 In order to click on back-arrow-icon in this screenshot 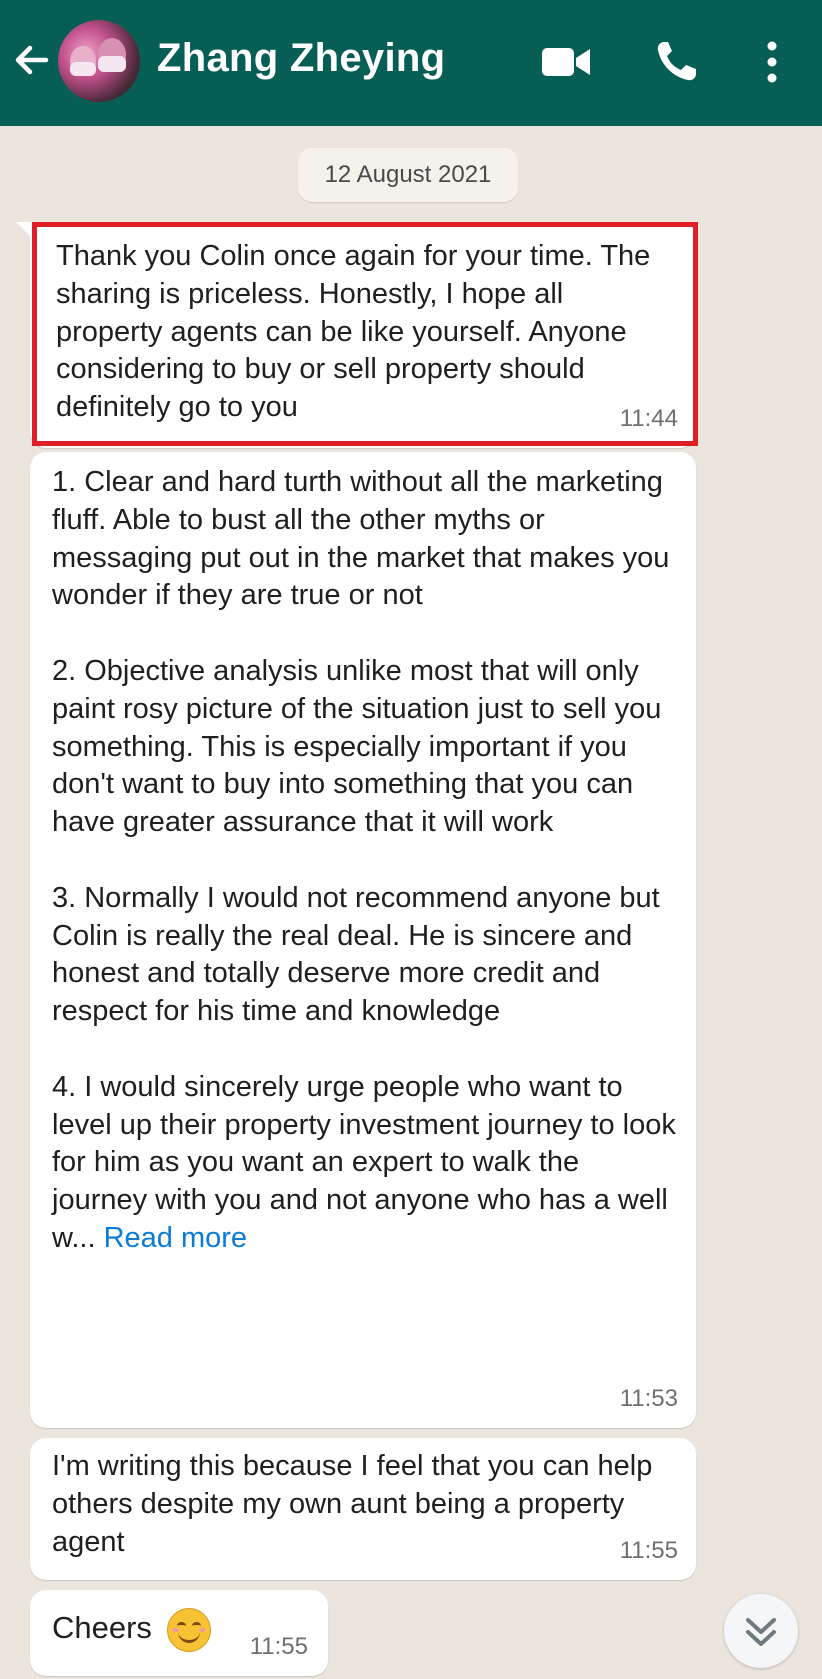, I will do `click(32, 60)`.